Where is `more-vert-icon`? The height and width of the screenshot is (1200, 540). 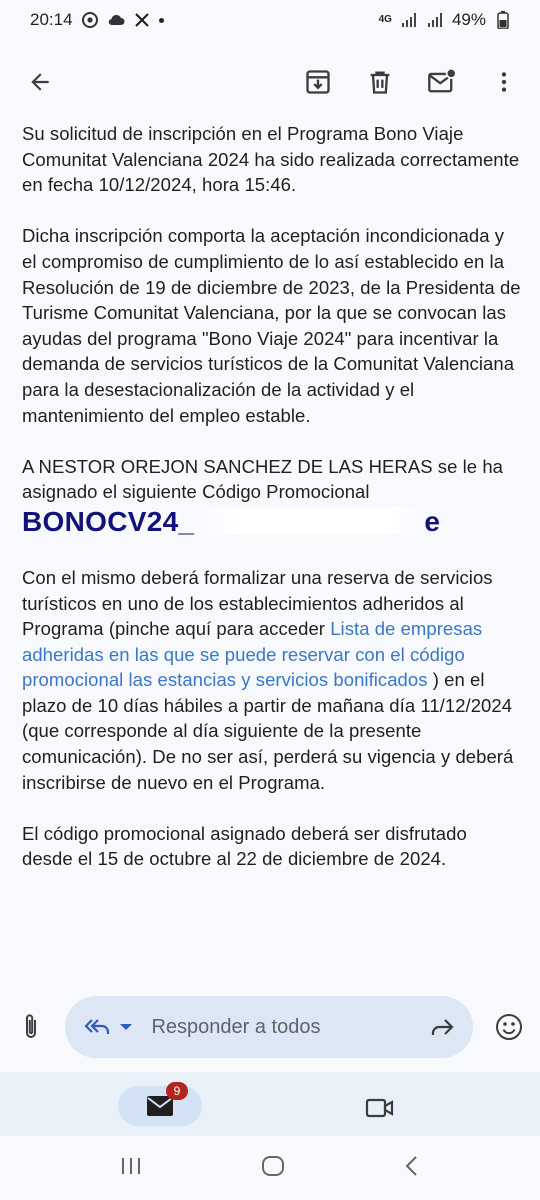 more-vert-icon is located at coordinates (504, 82).